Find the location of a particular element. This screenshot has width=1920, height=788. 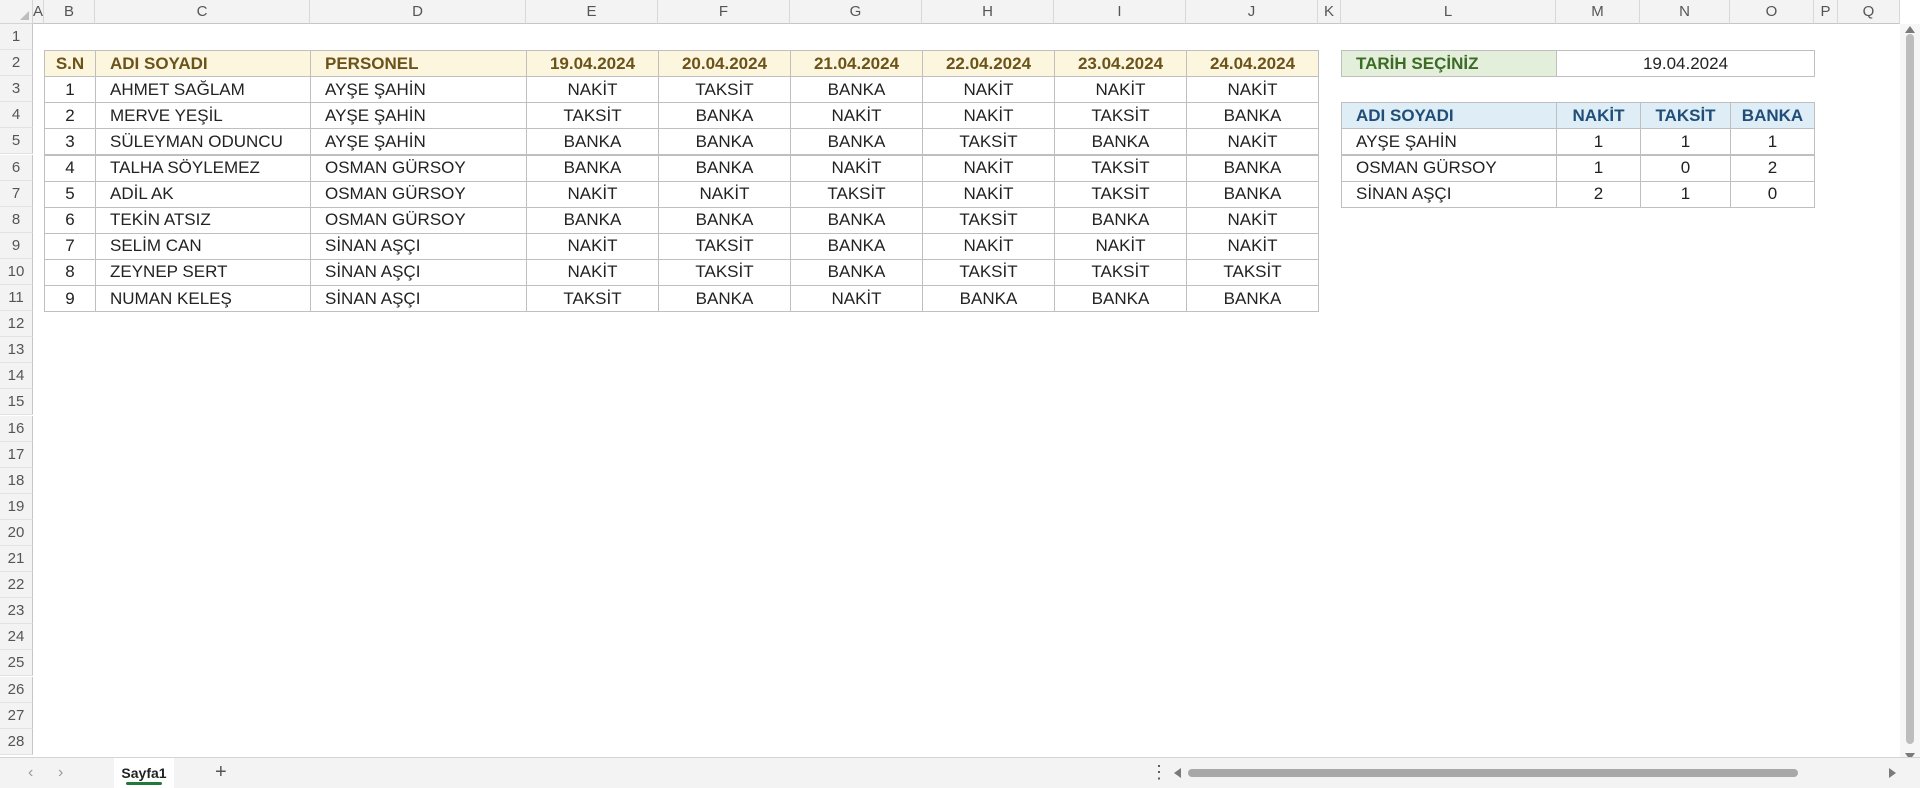

main-table-cell: NUMAN KELEŞ is located at coordinates (203, 299).